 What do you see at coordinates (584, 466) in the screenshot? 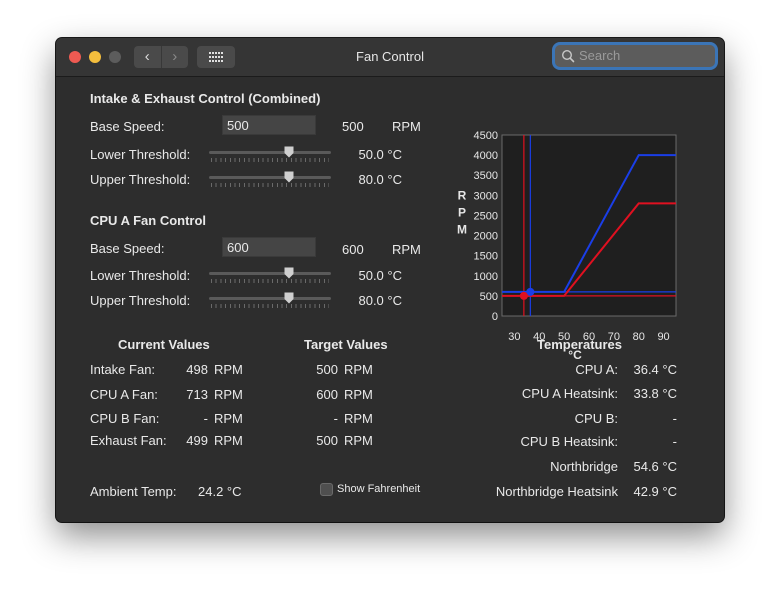
I see `temp-row-label: Northbridge` at bounding box center [584, 466].